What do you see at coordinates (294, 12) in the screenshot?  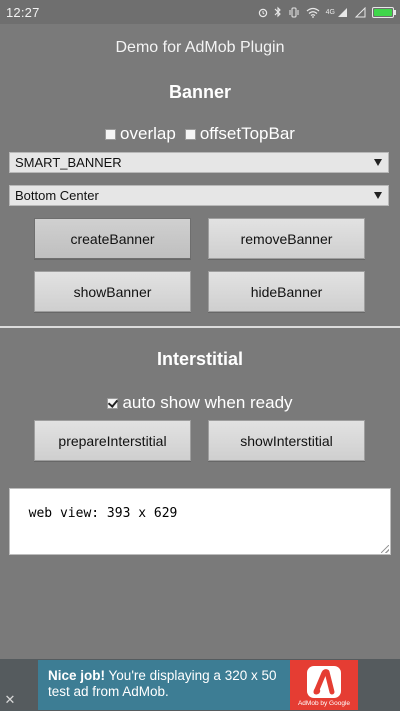 I see `vibrate-icon` at bounding box center [294, 12].